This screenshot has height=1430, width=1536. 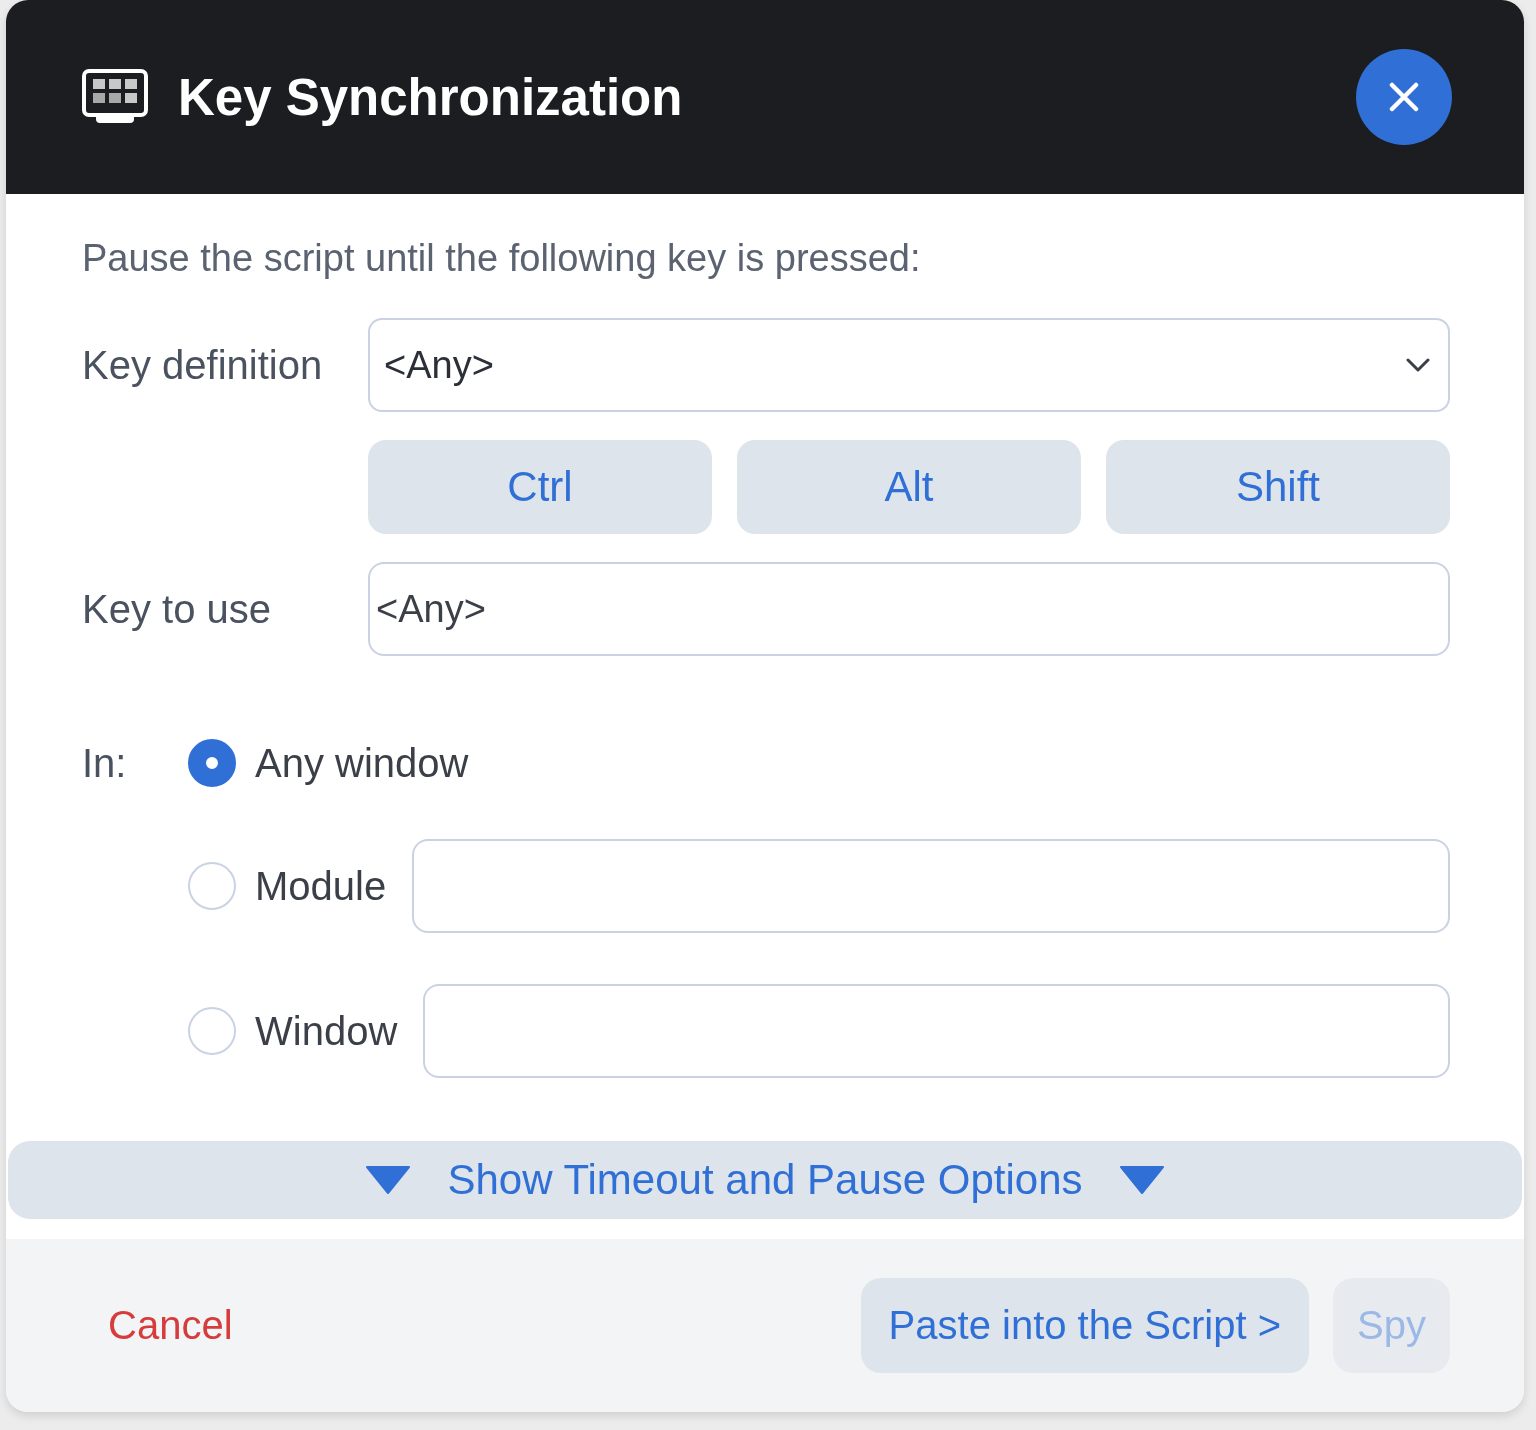 I want to click on radio-label: Module, so click(x=321, y=886).